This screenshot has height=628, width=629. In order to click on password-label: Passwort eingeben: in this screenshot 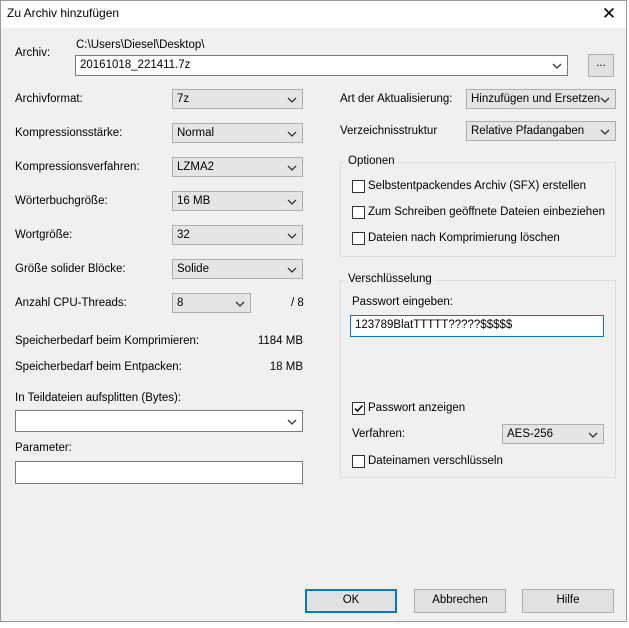, I will do `click(403, 302)`.